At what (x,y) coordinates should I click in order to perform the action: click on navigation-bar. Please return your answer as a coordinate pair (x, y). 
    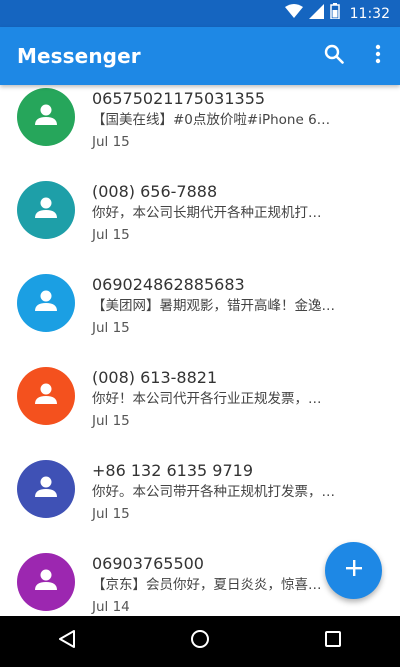
    Looking at the image, I should click on (200, 641).